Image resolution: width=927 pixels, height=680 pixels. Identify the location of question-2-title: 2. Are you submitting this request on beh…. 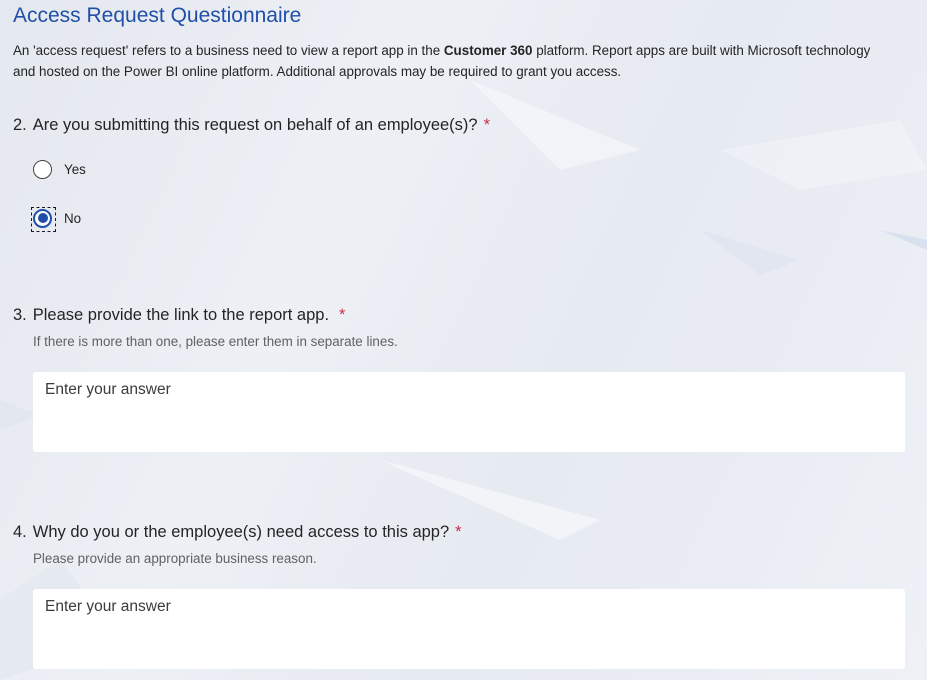
(251, 125).